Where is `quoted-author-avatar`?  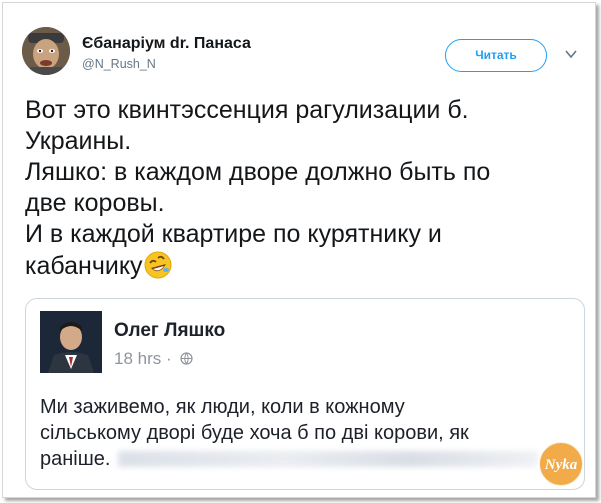 quoted-author-avatar is located at coordinates (71, 342).